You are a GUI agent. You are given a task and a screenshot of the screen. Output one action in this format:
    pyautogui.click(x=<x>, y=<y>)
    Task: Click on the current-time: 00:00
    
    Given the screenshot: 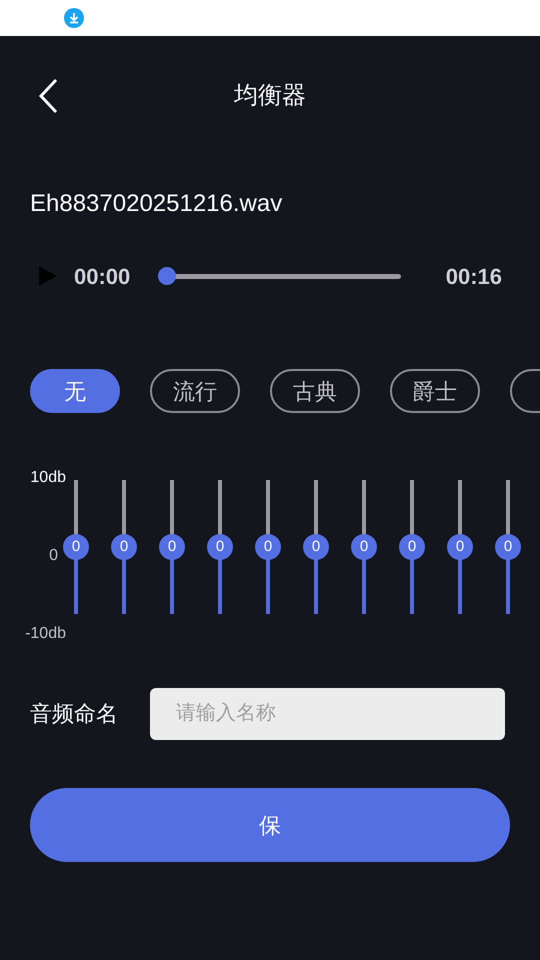 What is the action you would take?
    pyautogui.click(x=102, y=276)
    